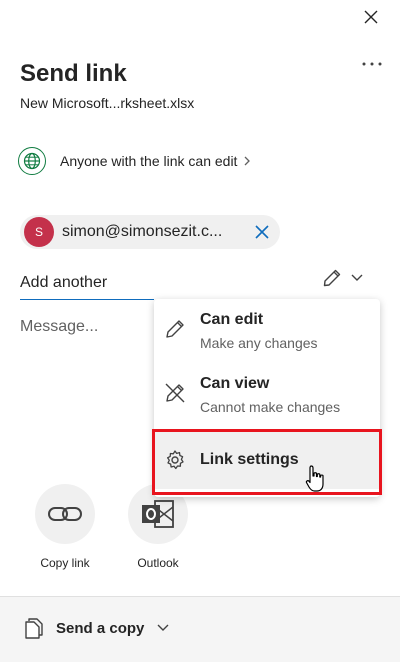 This screenshot has width=400, height=662. What do you see at coordinates (247, 161) in the screenshot?
I see `chevron-right-icon` at bounding box center [247, 161].